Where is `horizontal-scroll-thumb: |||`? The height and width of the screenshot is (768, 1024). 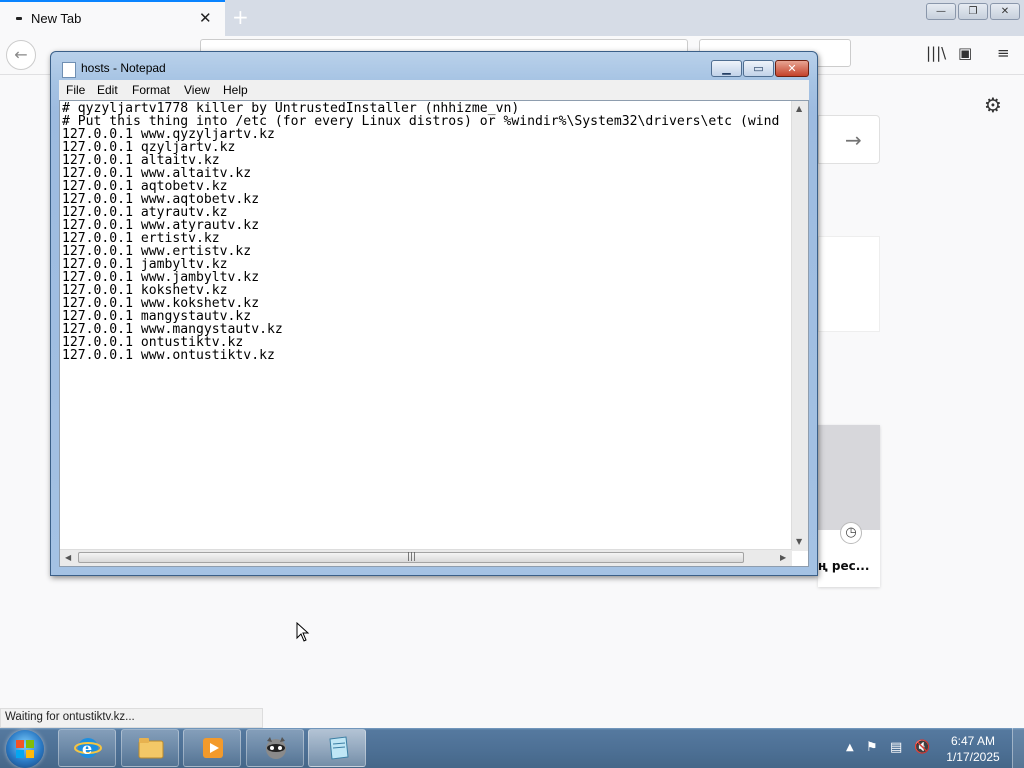 horizontal-scroll-thumb: ||| is located at coordinates (411, 557).